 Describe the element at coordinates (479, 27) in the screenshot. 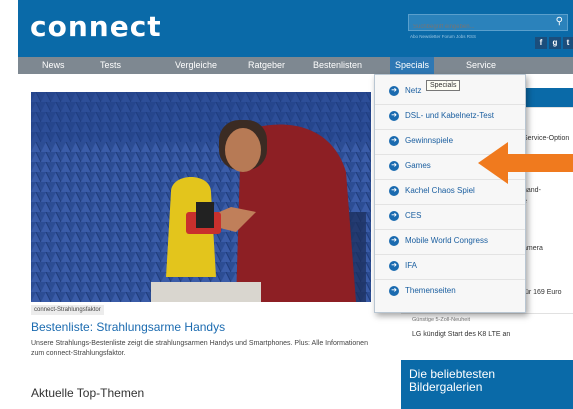

I see `search-input` at that location.